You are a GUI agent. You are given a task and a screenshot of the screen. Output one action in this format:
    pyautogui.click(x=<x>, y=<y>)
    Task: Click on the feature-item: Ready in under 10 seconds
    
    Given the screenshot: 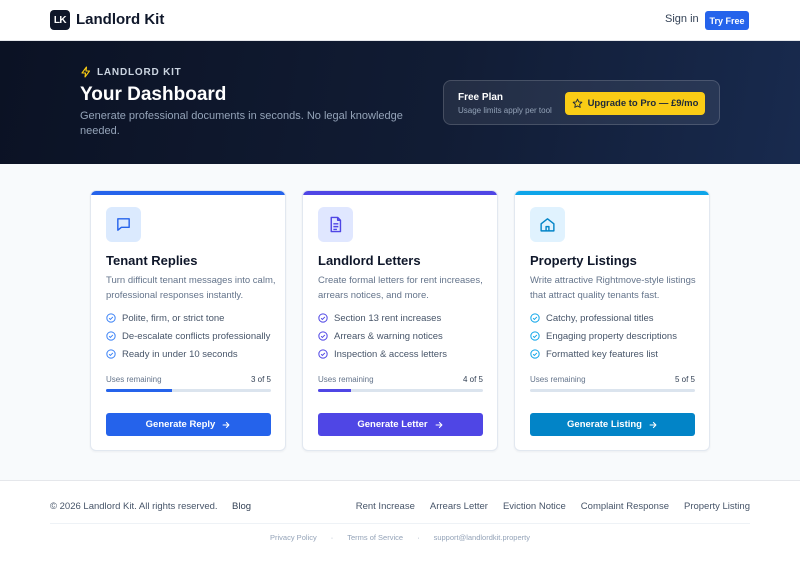 What is the action you would take?
    pyautogui.click(x=188, y=354)
    